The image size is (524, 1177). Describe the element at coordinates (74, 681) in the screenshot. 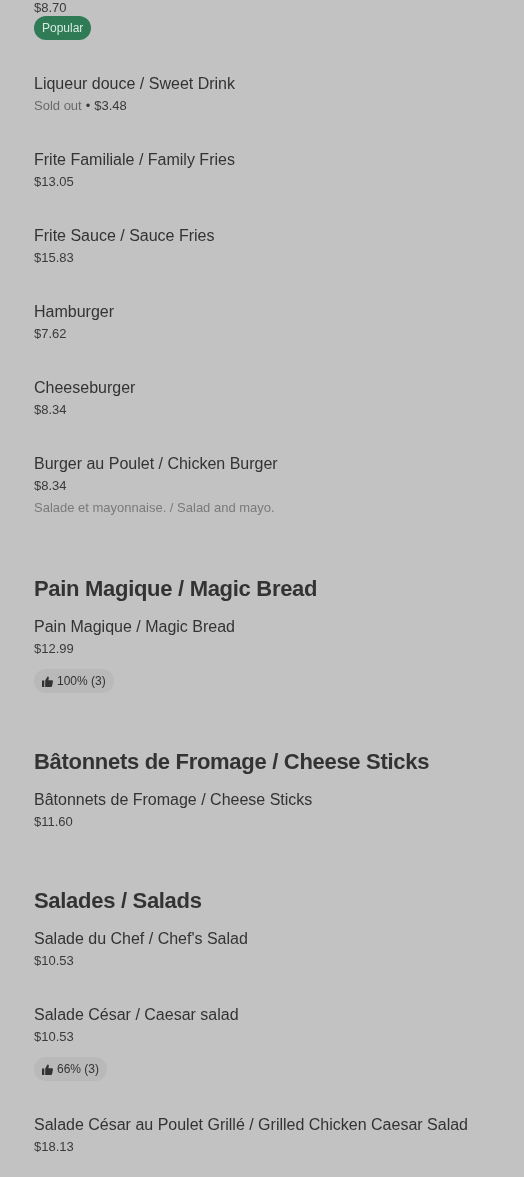

I see `rating-badge: 100% (3)` at that location.